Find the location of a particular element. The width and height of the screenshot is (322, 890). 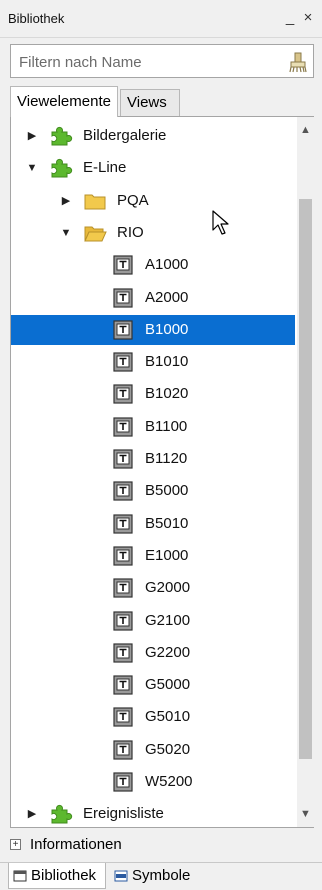

tree-row: B5000 is located at coordinates (153, 491).